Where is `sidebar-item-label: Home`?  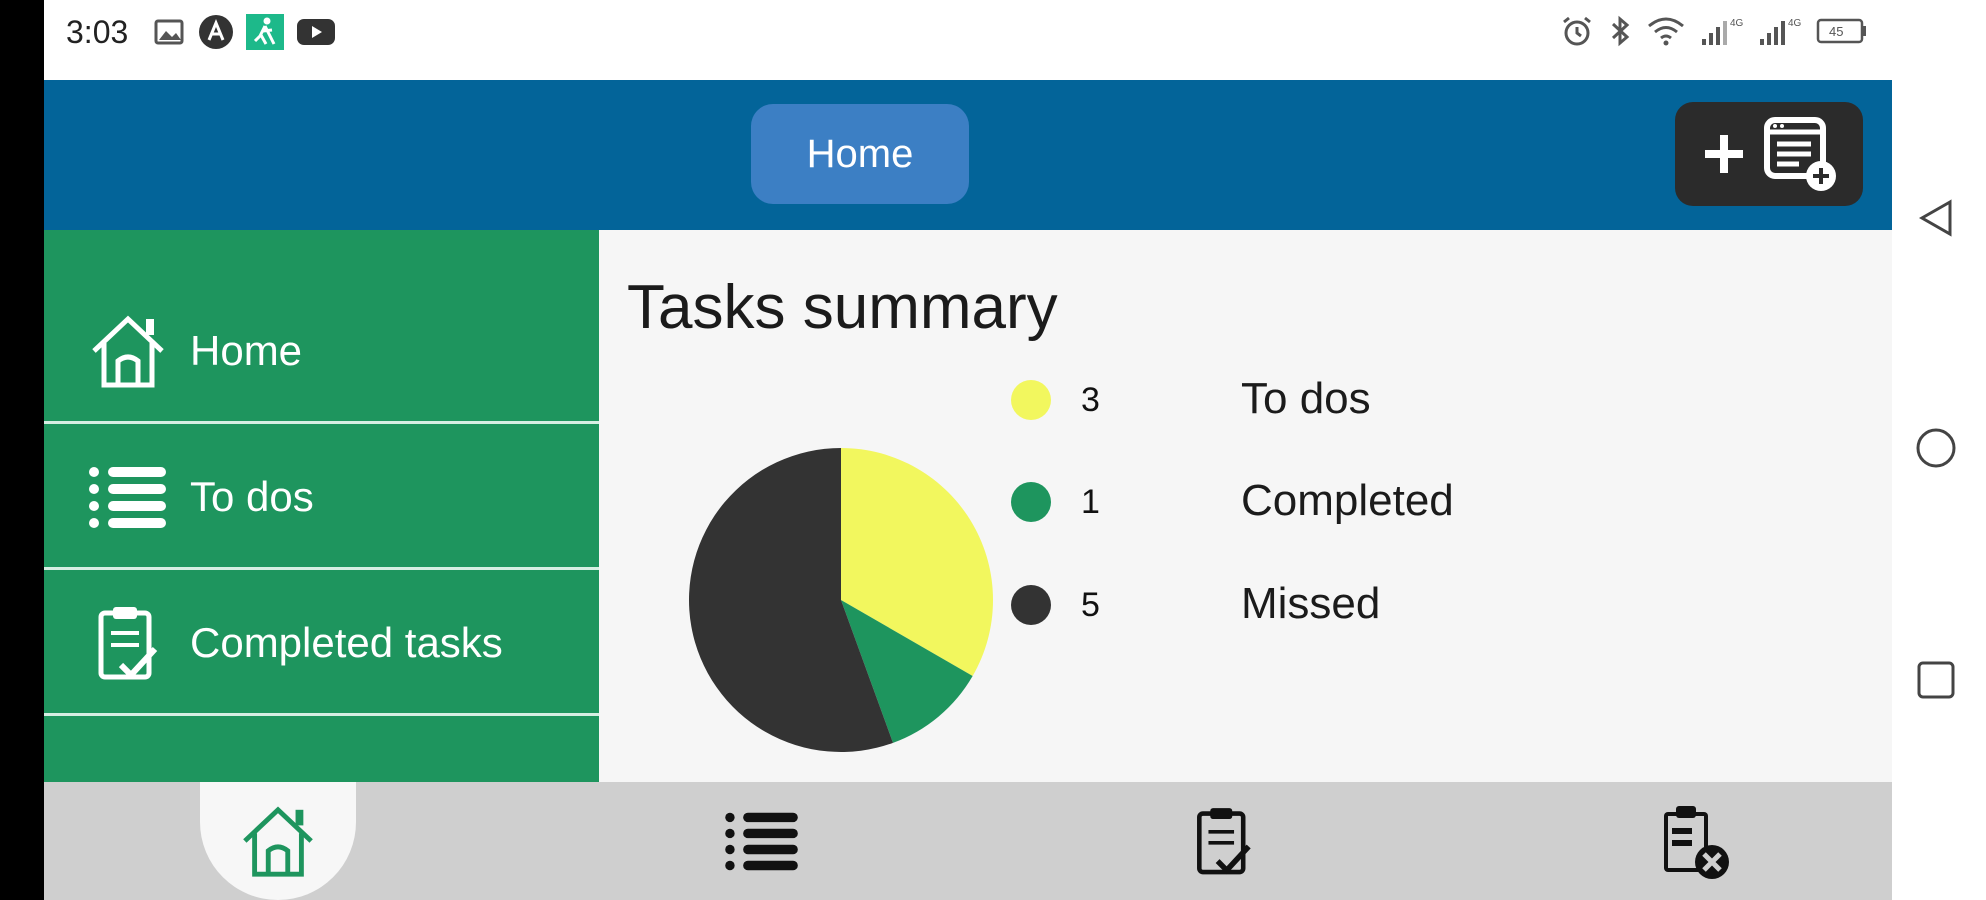
sidebar-item-label: Home is located at coordinates (246, 350).